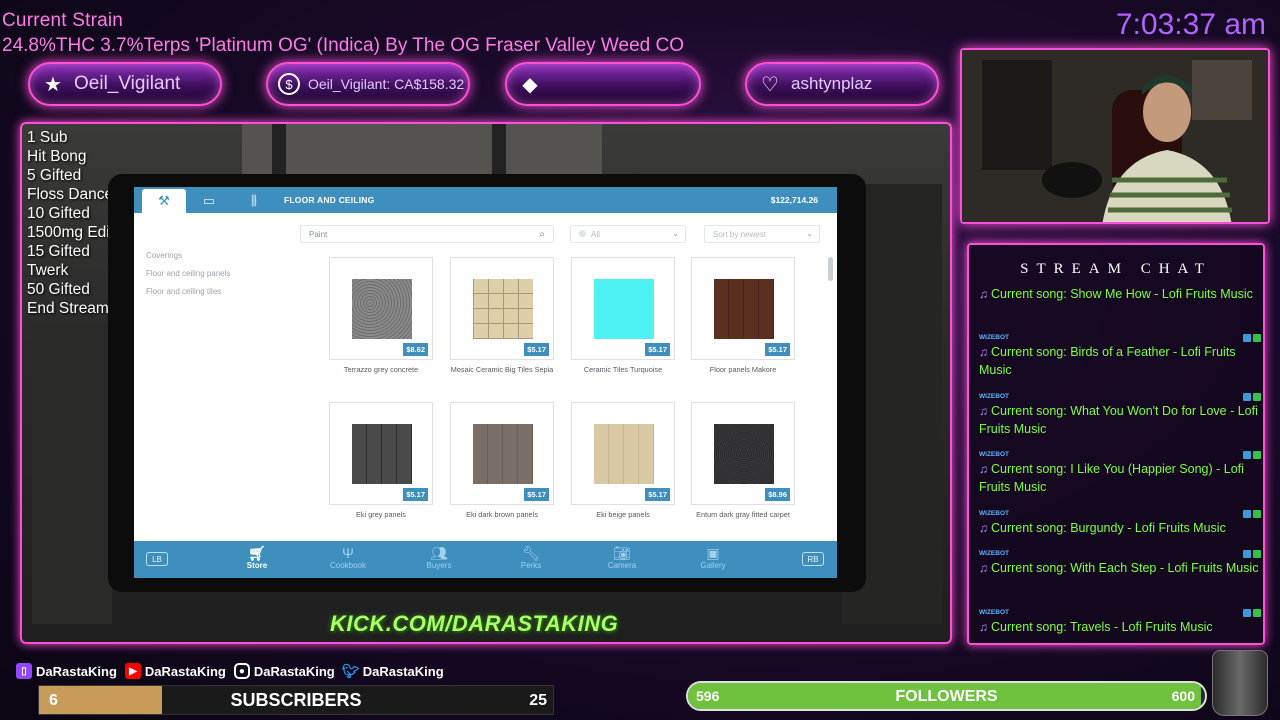 The height and width of the screenshot is (720, 1280). Describe the element at coordinates (1115, 136) in the screenshot. I see `webcam-feed` at that location.